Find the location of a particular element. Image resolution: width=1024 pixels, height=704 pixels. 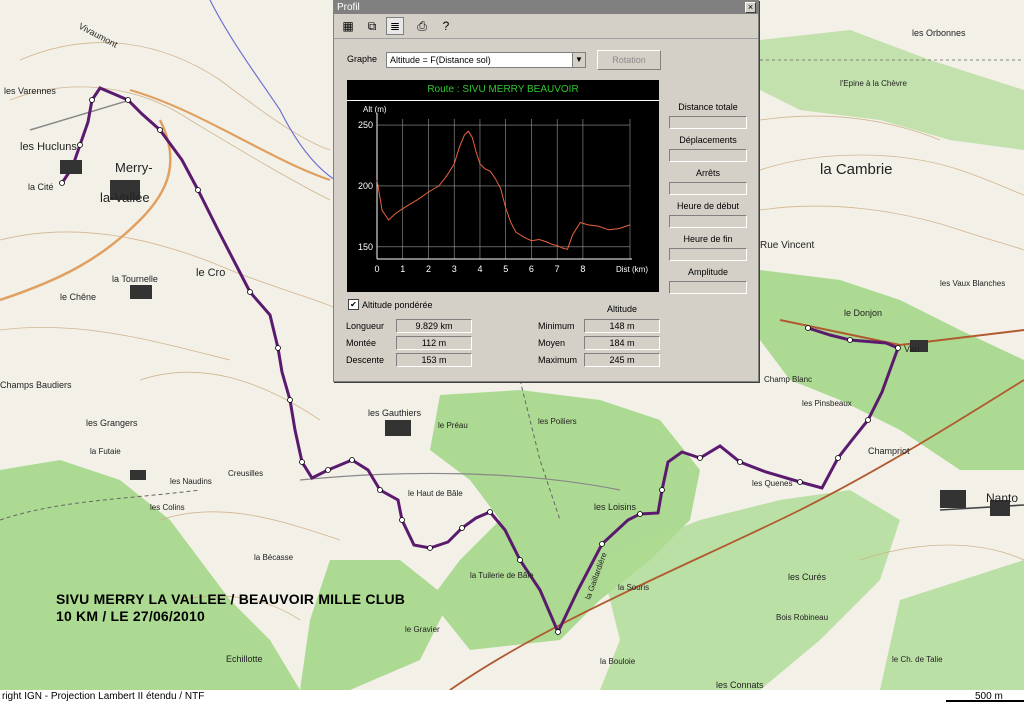

altitude-ponderee-label: Altitude pondérée is located at coordinates (397, 305).